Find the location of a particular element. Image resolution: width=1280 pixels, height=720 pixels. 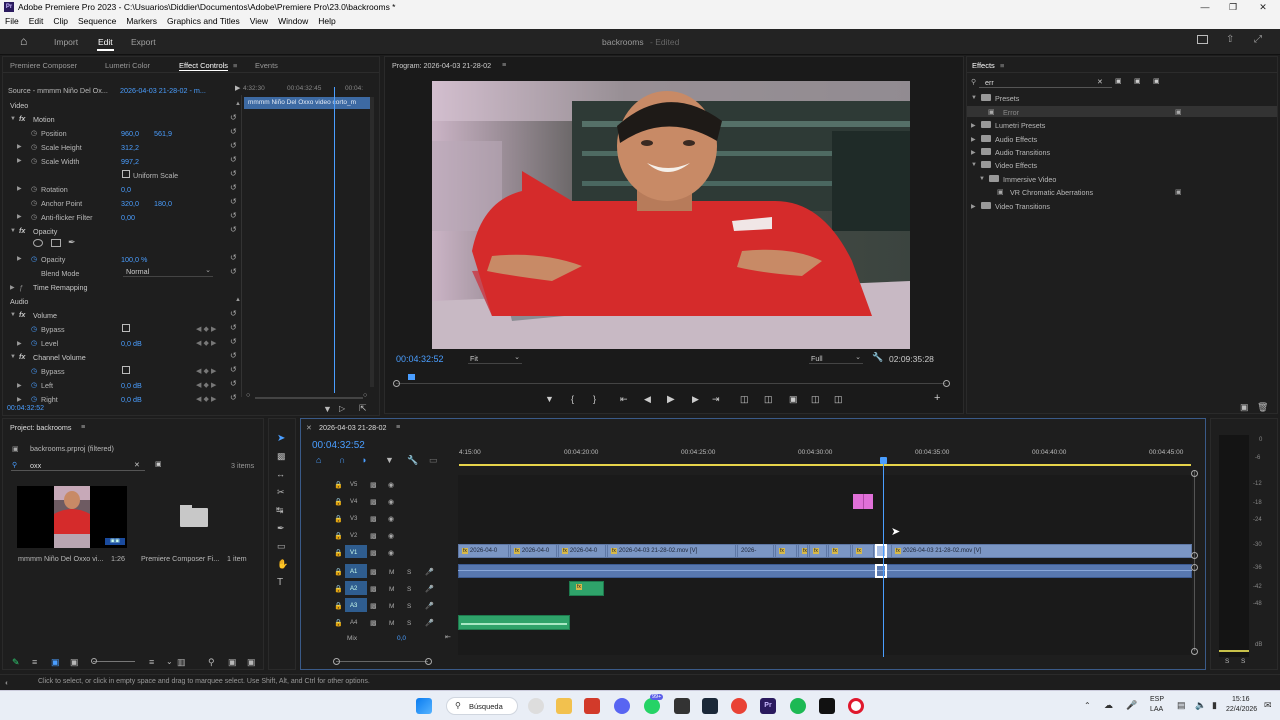

reset-left-icon: ↺ is located at coordinates (233, 383).